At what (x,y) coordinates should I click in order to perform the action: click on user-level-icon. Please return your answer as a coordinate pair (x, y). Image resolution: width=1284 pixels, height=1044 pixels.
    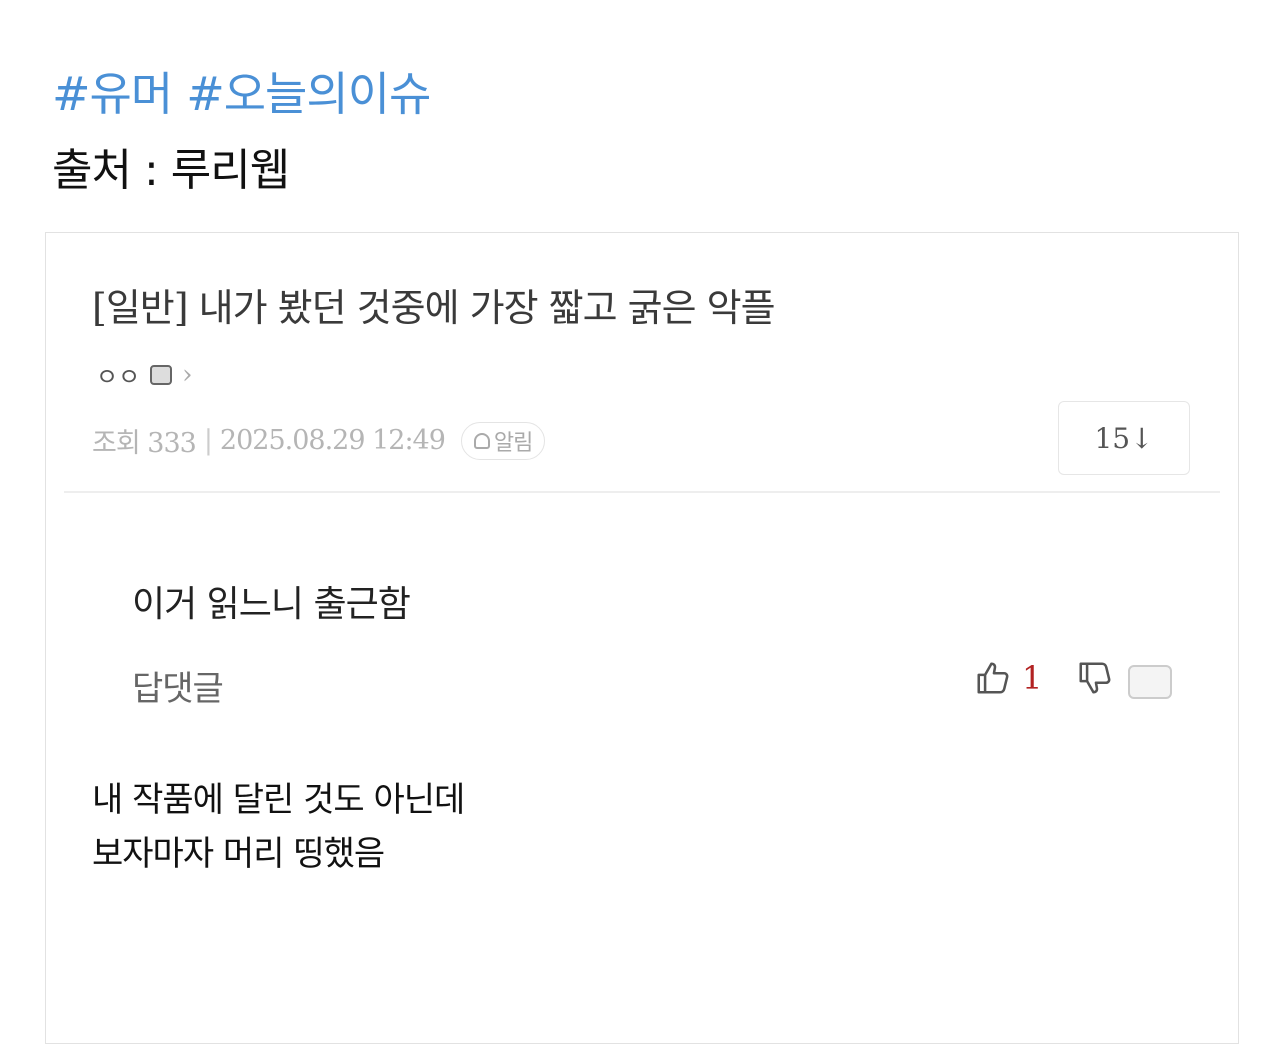
    Looking at the image, I should click on (161, 374).